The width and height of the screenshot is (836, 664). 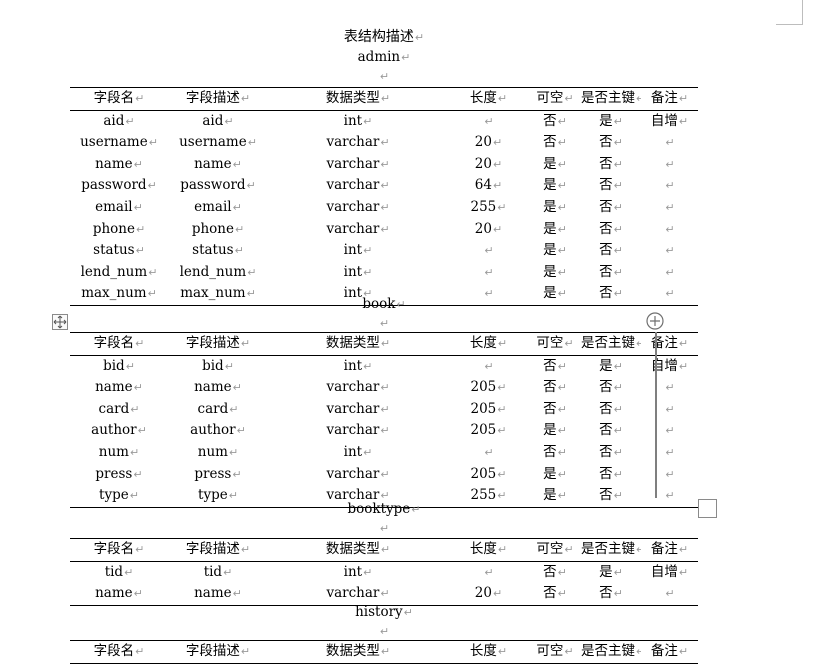 What do you see at coordinates (119, 251) in the screenshot?
I see `table-cell: status↵` at bounding box center [119, 251].